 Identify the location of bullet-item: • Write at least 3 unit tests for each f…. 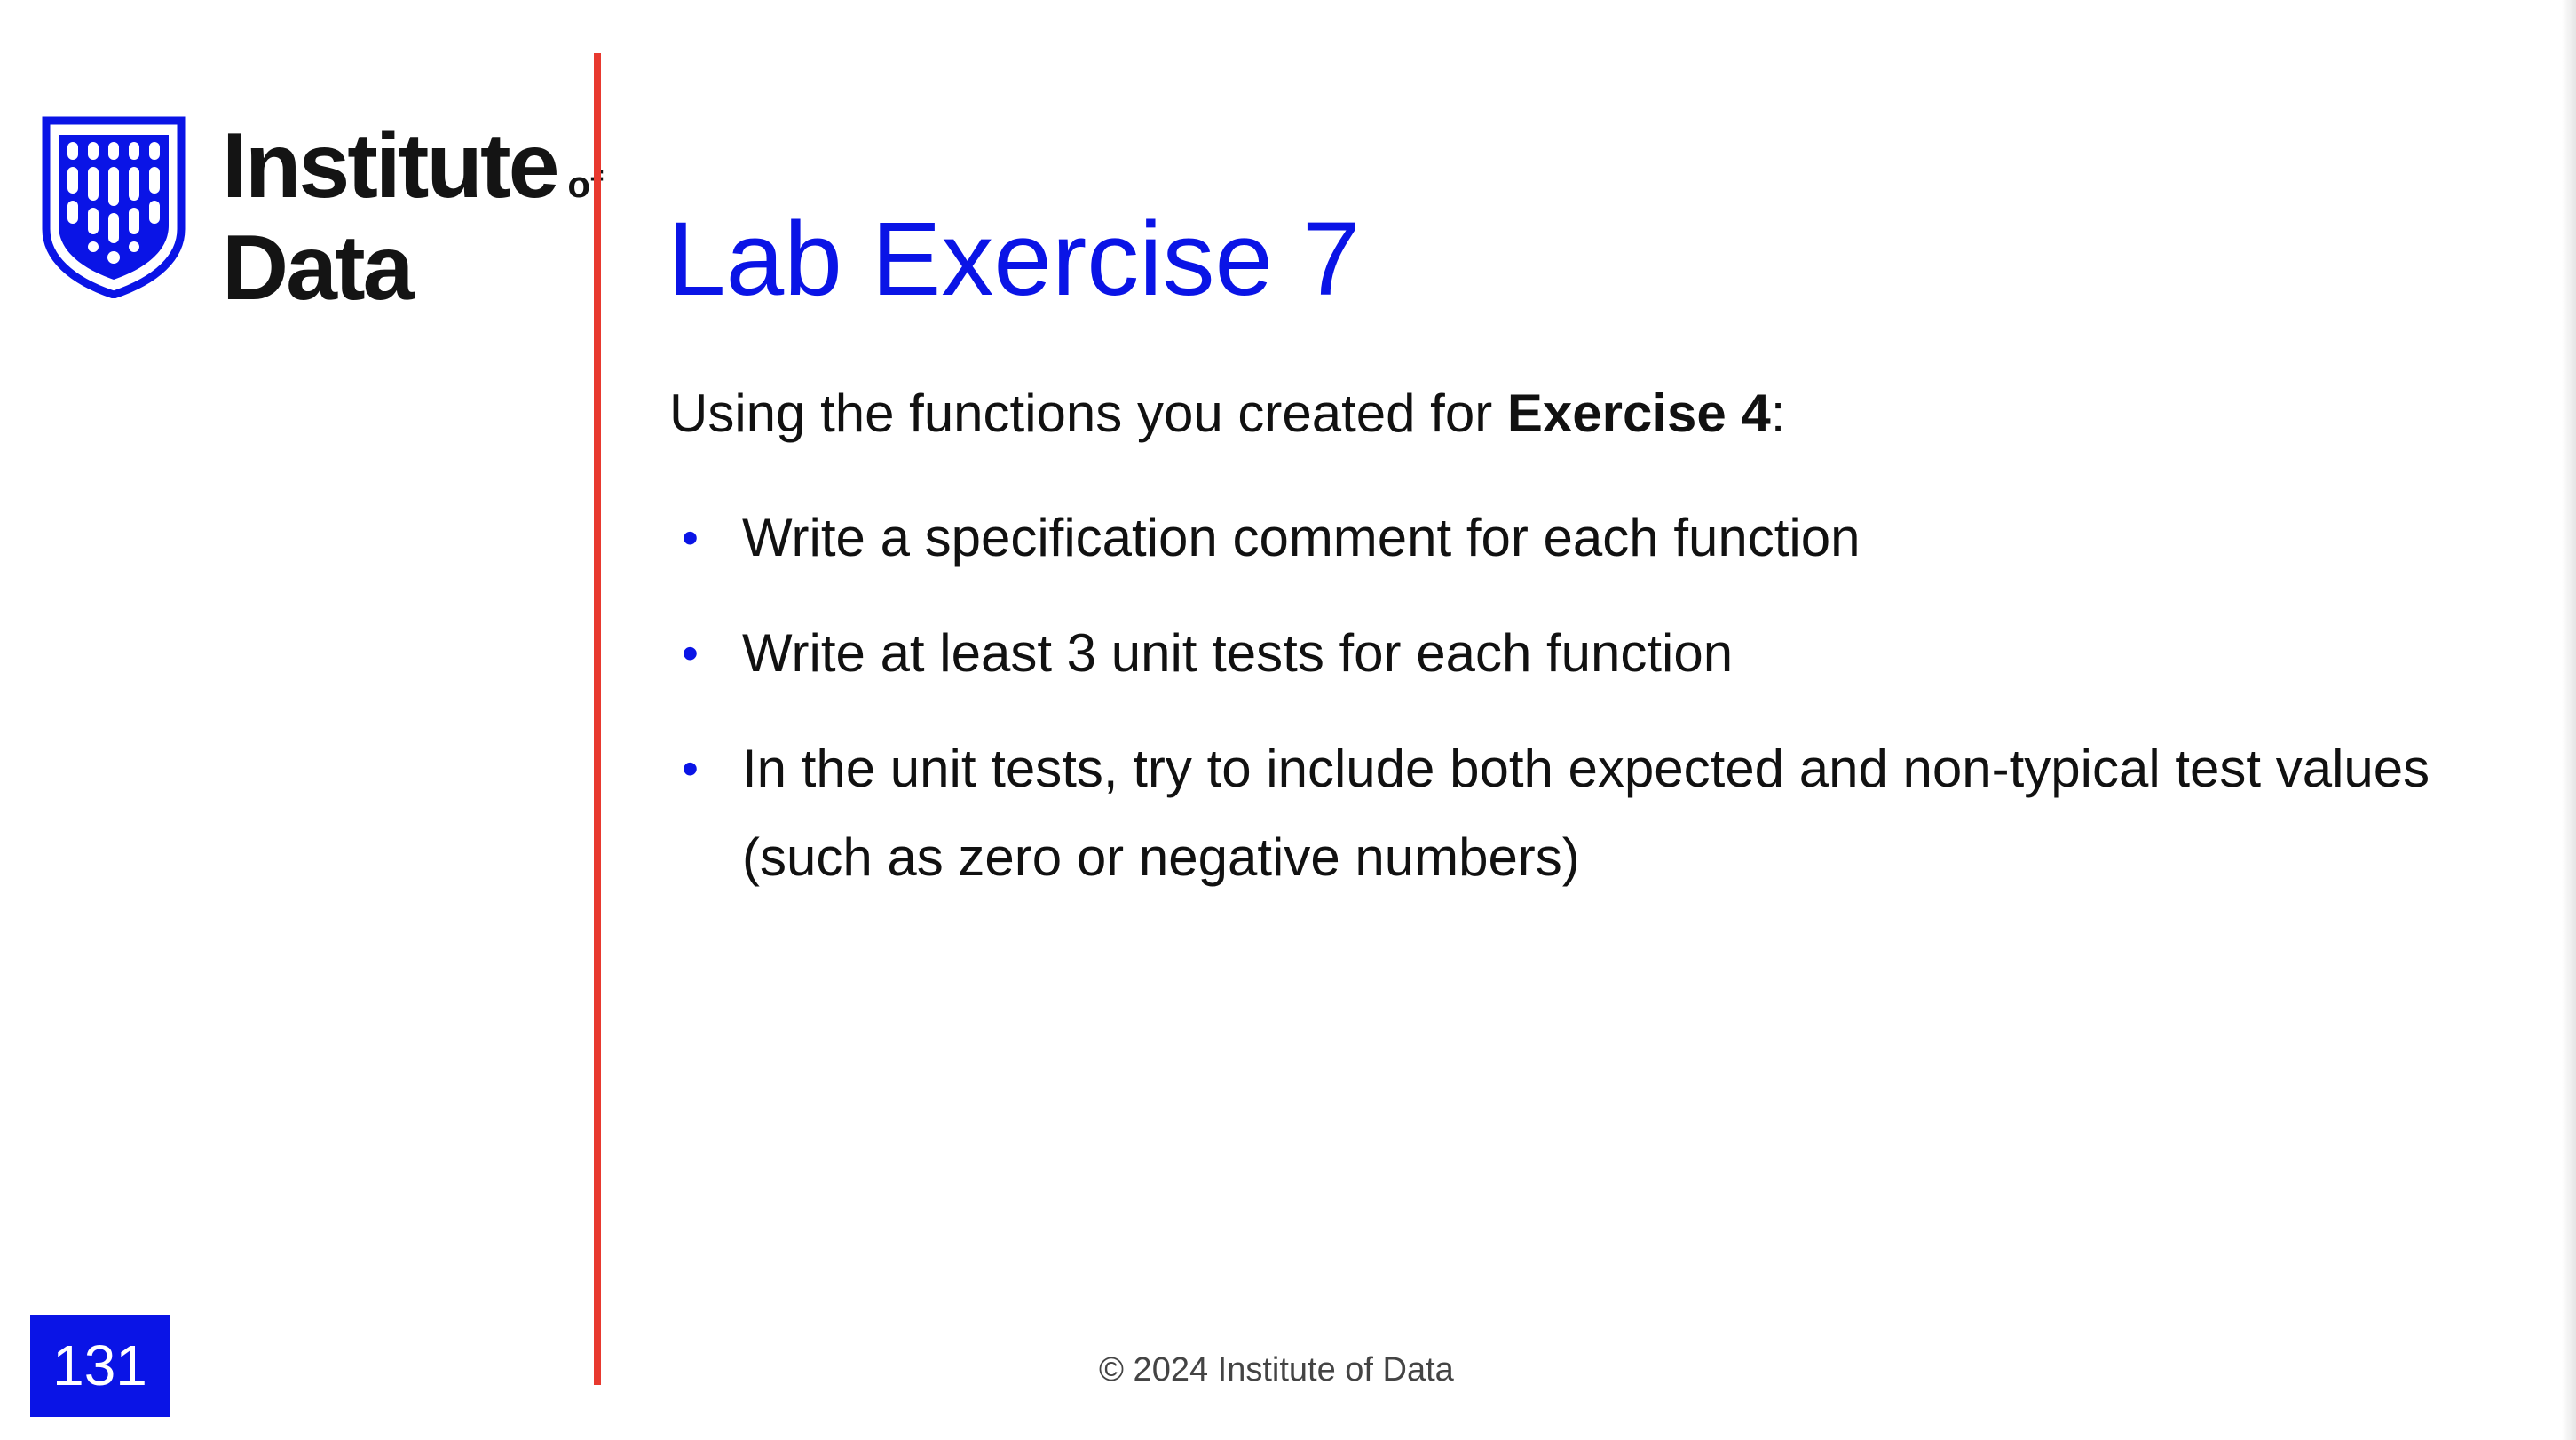
(1583, 653).